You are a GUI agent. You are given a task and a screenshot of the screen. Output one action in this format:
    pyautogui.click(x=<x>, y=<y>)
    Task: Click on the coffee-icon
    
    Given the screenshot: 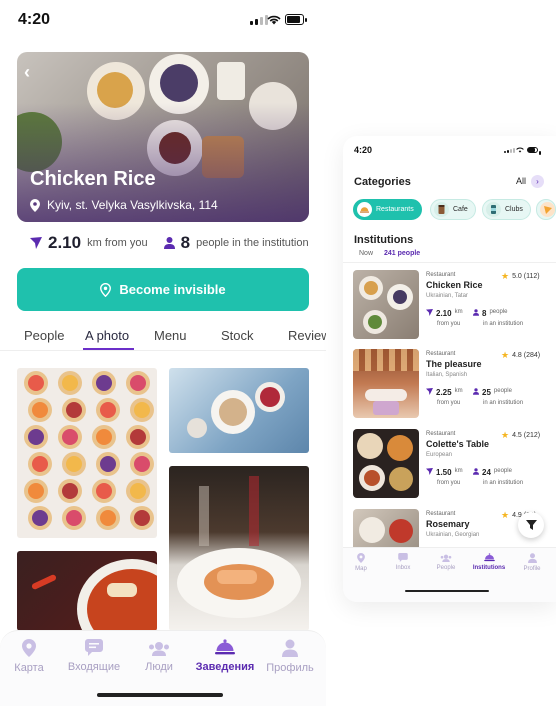 What is the action you would take?
    pyautogui.click(x=441, y=209)
    